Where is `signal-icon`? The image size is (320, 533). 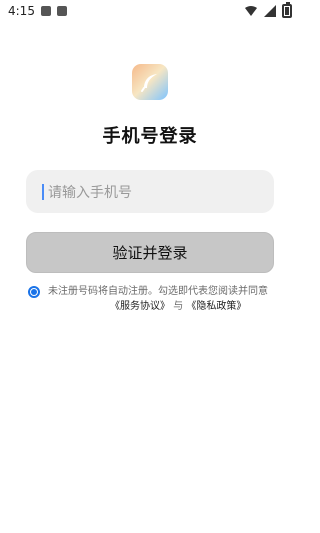
signal-icon is located at coordinates (270, 11).